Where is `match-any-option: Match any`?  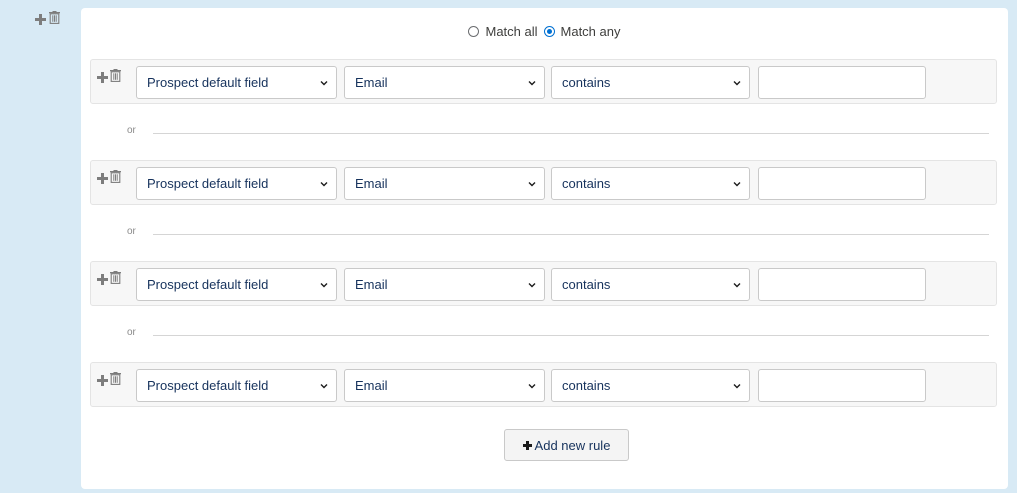
match-any-option: Match any is located at coordinates (582, 31).